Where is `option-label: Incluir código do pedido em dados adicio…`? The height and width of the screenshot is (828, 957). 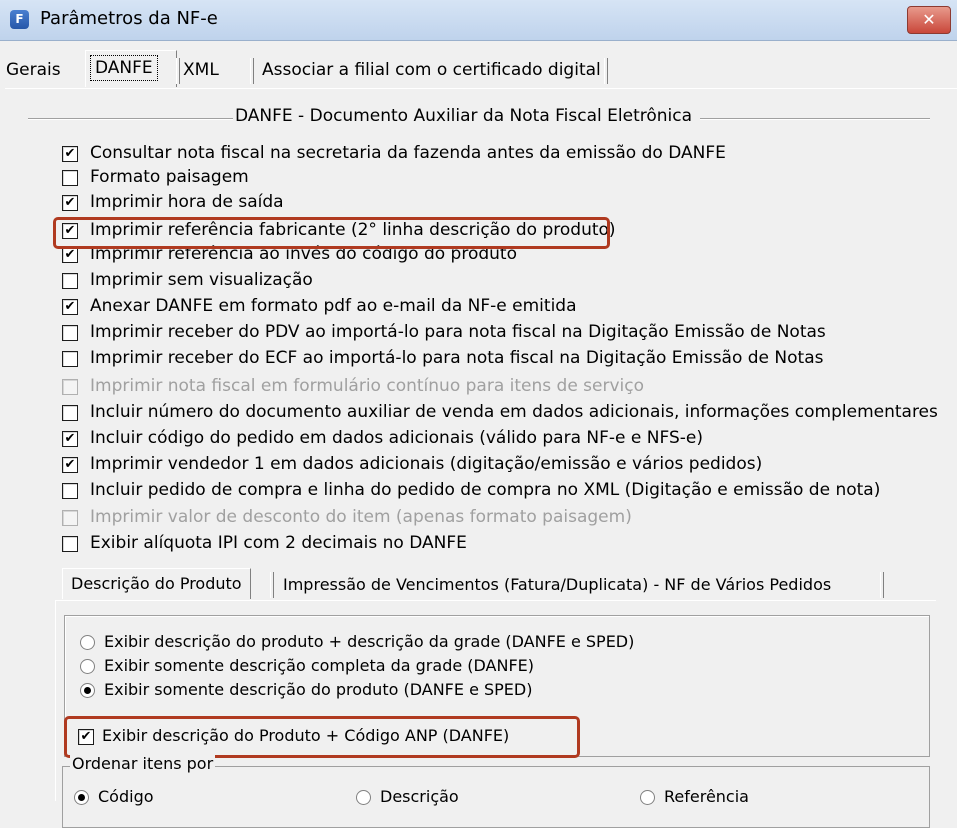
option-label: Incluir código do pedido em dados adicio… is located at coordinates (396, 438).